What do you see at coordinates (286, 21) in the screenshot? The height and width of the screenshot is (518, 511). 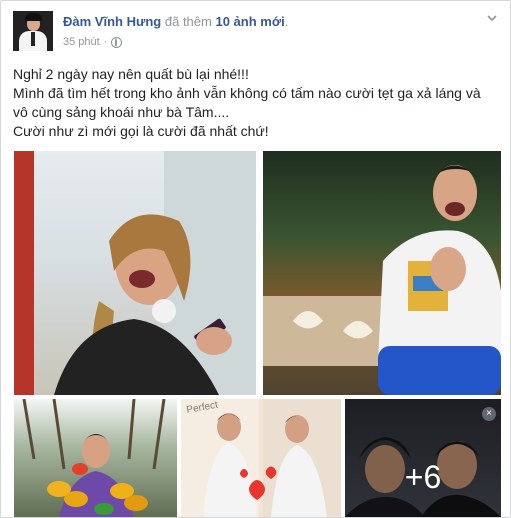 I see `action-end: .` at bounding box center [286, 21].